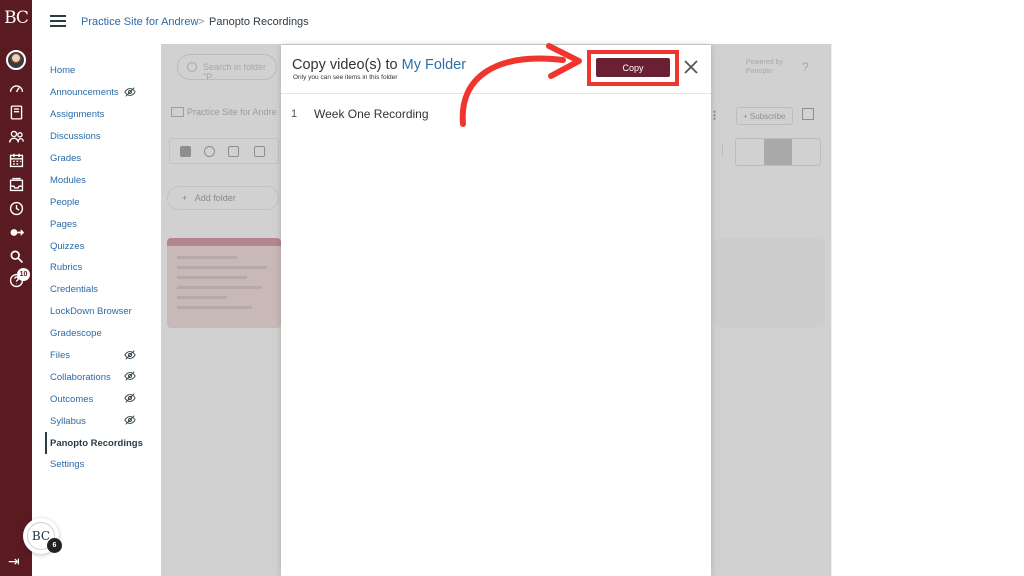  Describe the element at coordinates (67, 246) in the screenshot. I see `course-nav-item-label: Quizzes` at that location.